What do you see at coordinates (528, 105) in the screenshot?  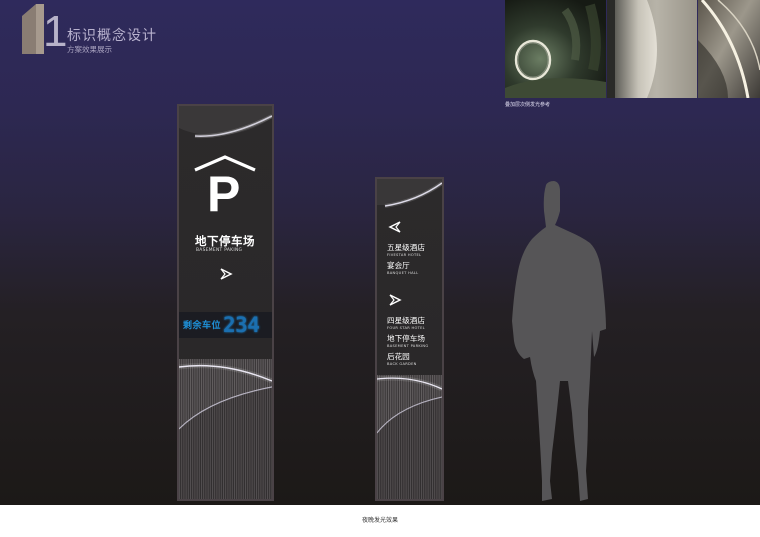 I see `reference-caption: 叠加层次侧发光参考` at bounding box center [528, 105].